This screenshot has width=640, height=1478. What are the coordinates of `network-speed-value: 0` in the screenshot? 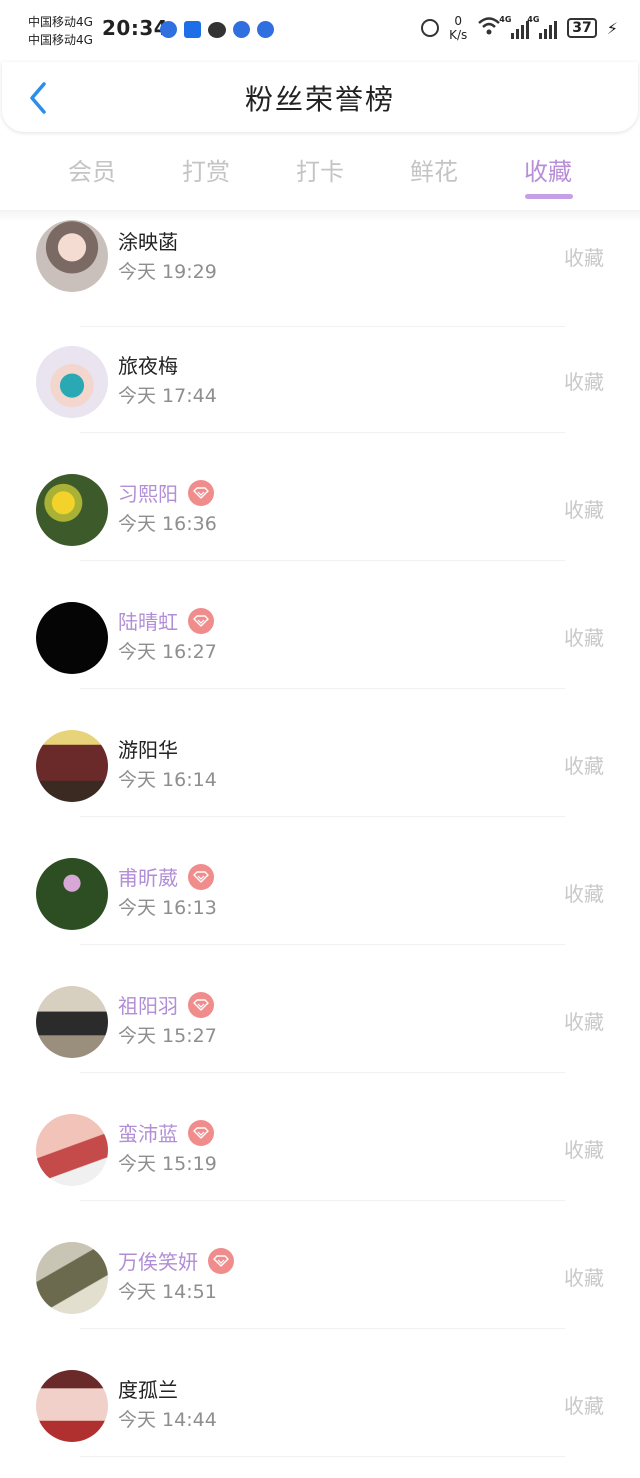 It's located at (458, 21).